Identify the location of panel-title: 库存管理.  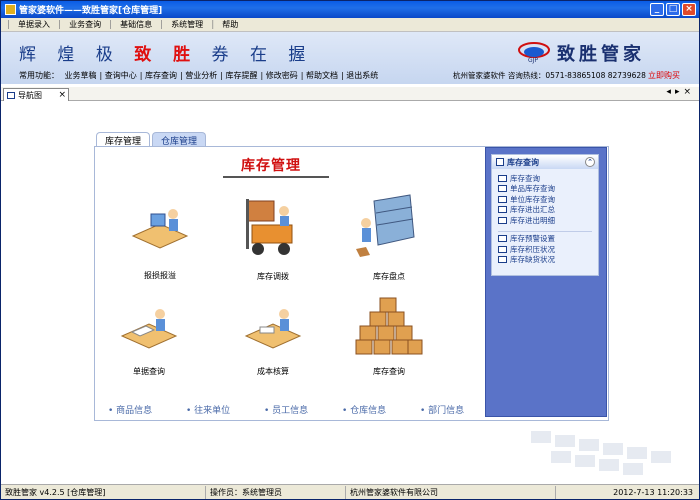
(271, 166).